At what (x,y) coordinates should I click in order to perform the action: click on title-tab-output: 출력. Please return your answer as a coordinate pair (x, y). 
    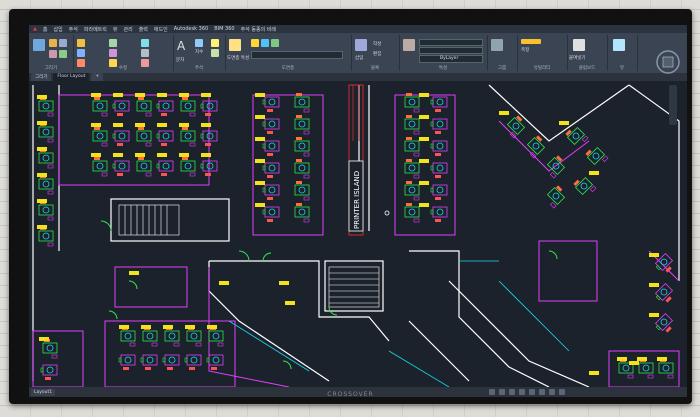
    Looking at the image, I should click on (143, 29).